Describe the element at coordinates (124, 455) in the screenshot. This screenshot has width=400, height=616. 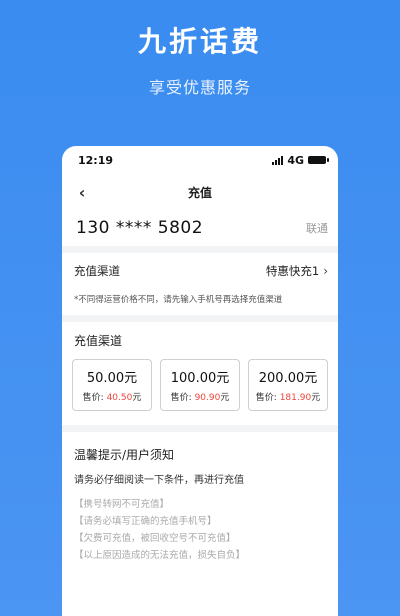
I see `tips-title: 温馨提示/用户须知` at that location.